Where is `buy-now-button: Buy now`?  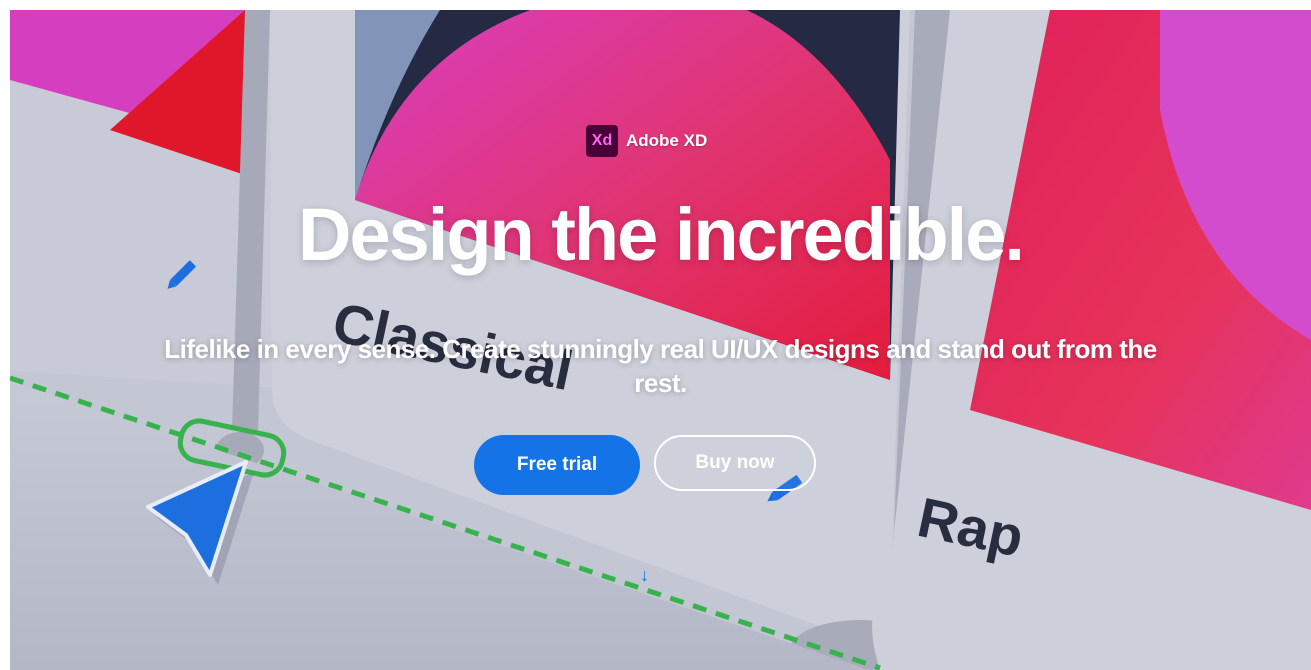
buy-now-button: Buy now is located at coordinates (735, 463).